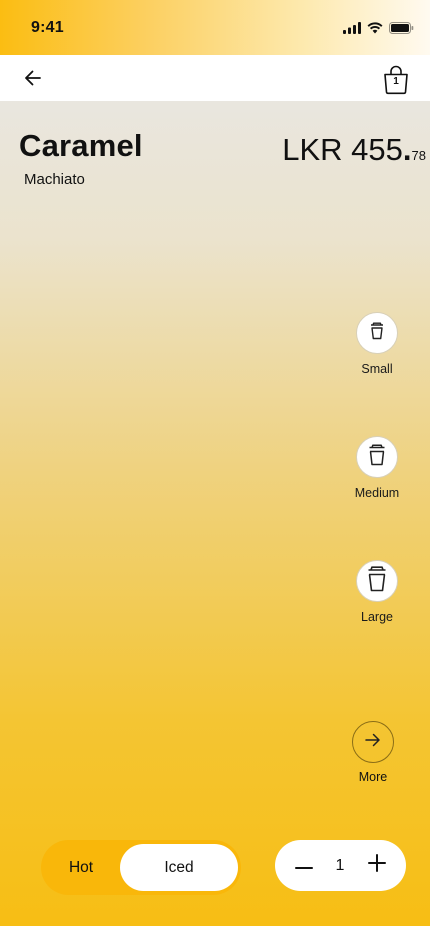 This screenshot has width=430, height=926. I want to click on product-variant: Machiato, so click(54, 179).